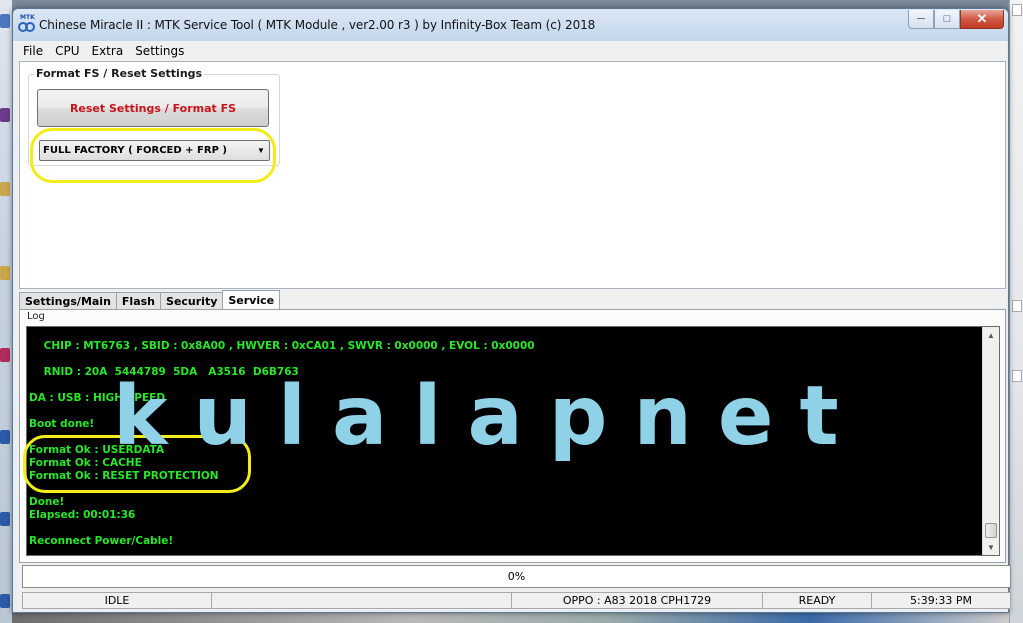  I want to click on status-ready: READY, so click(817, 600).